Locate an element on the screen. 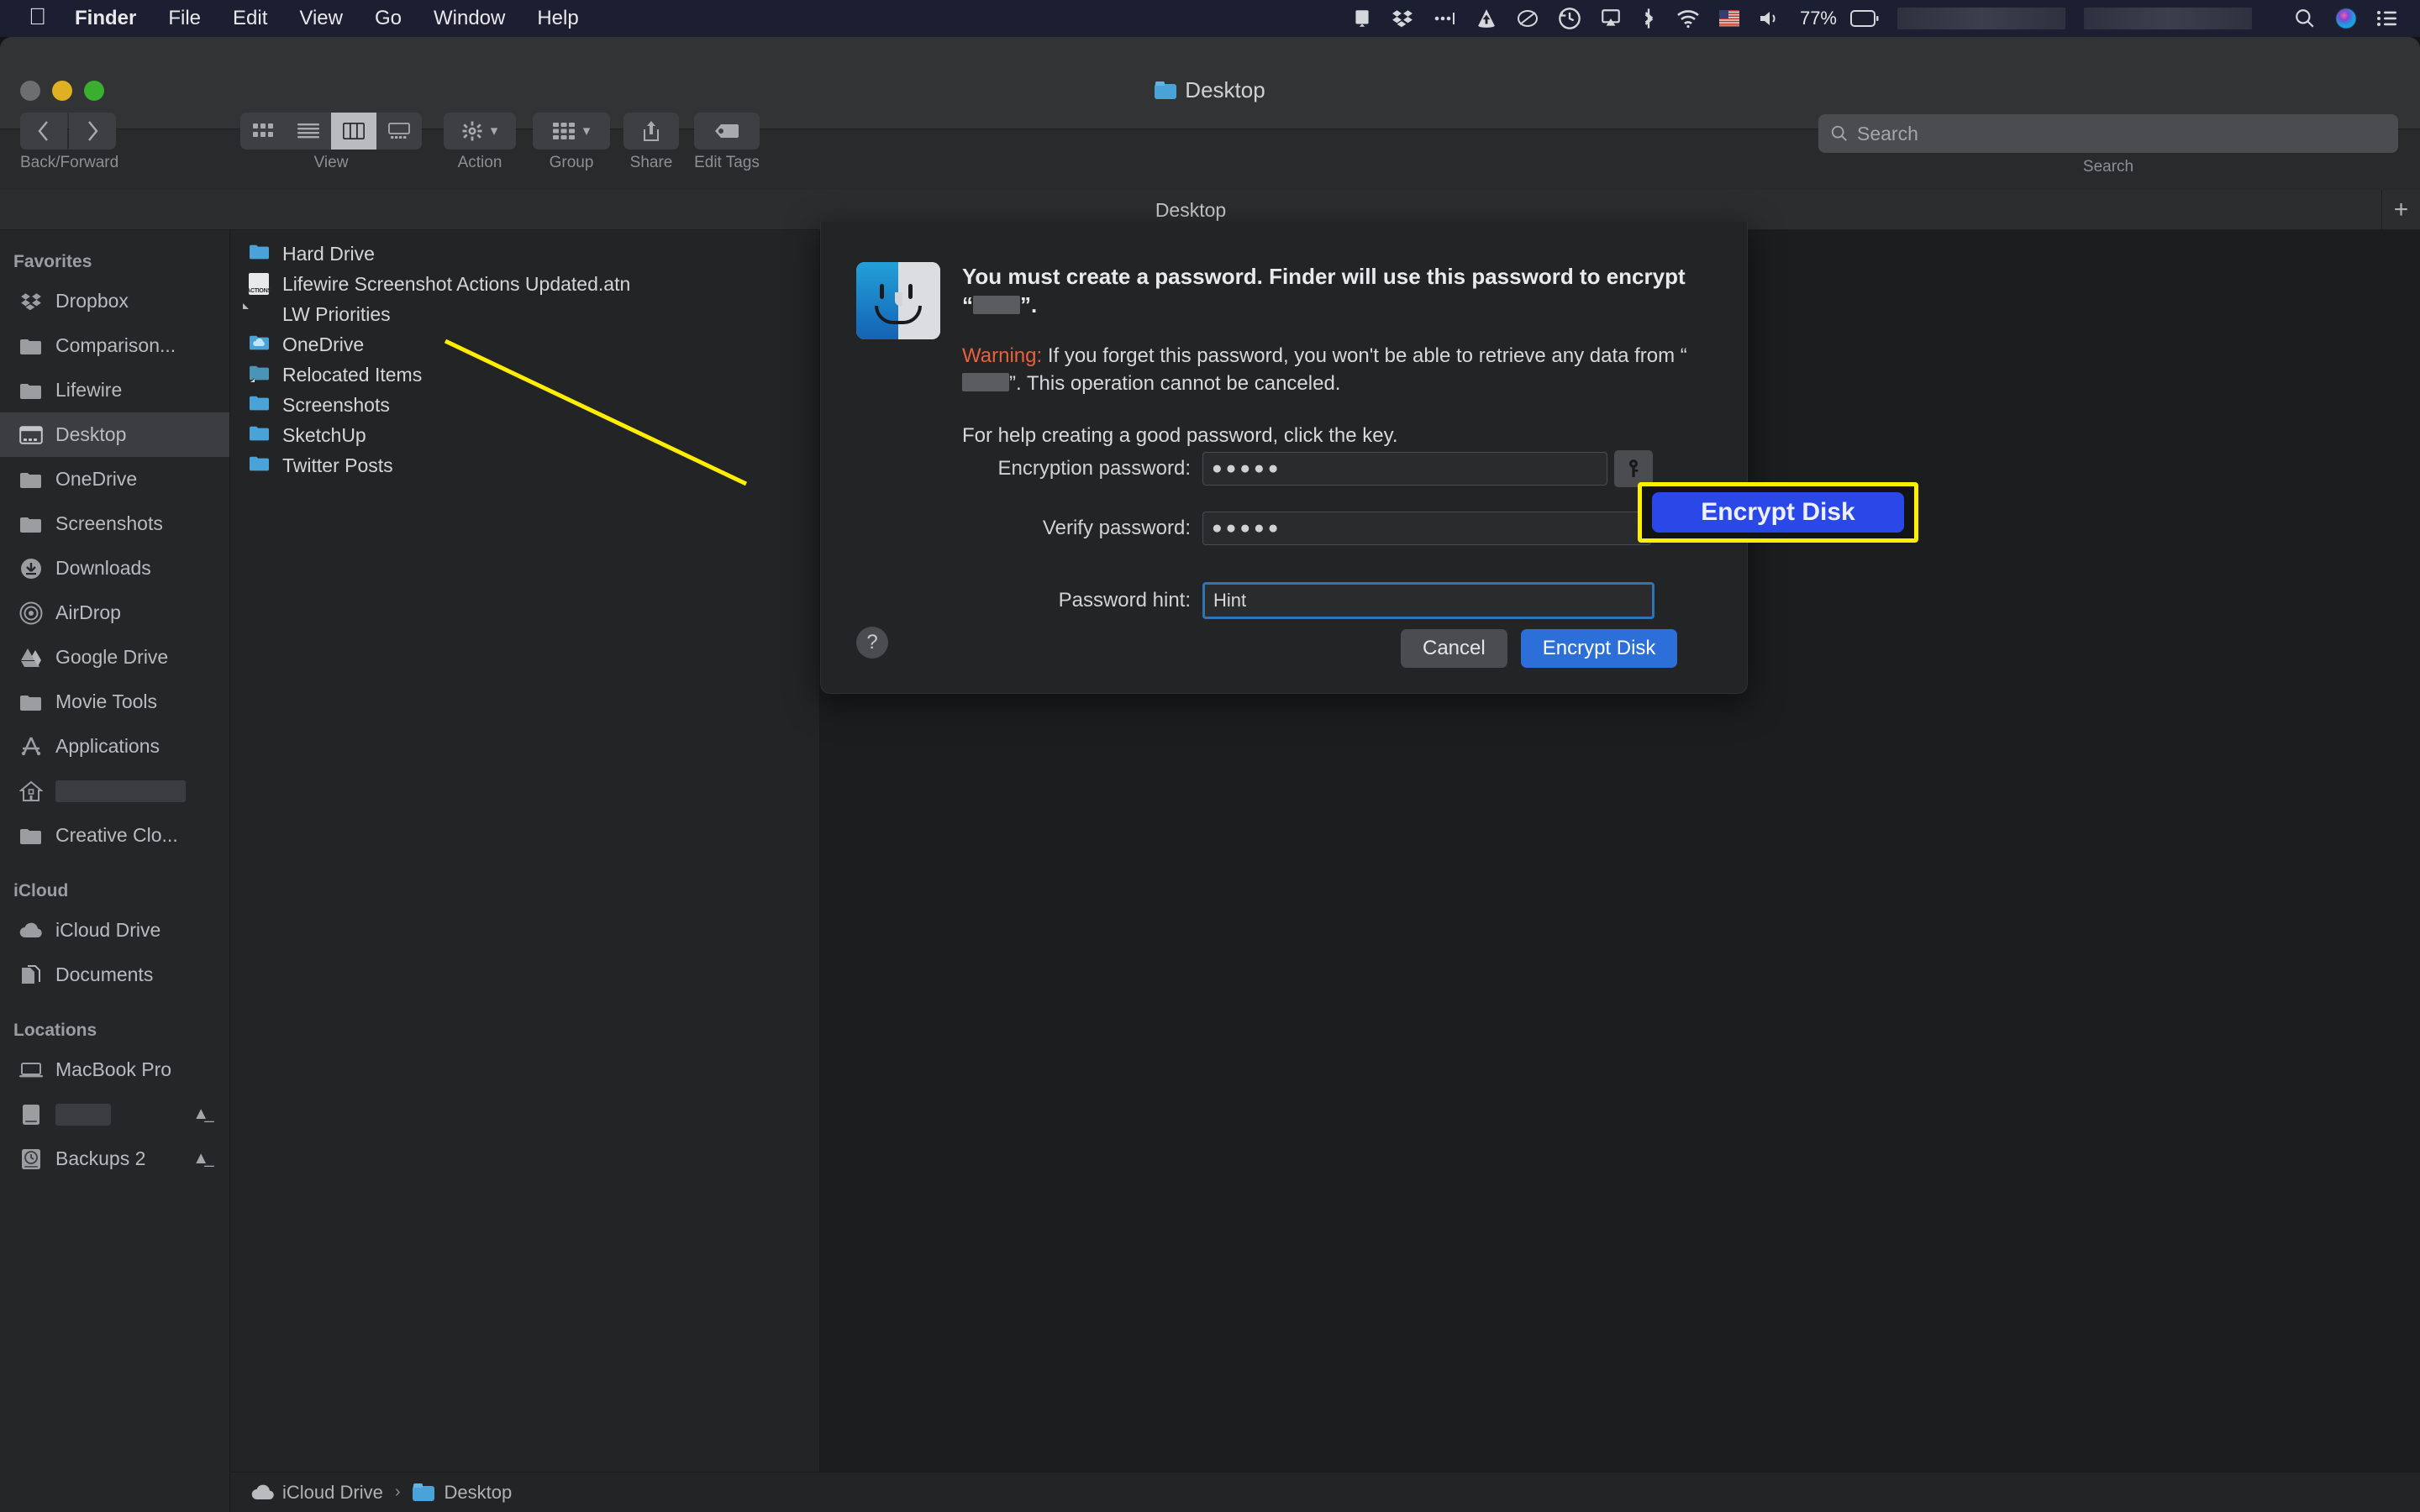  airplay-icon is located at coordinates (1611, 18).